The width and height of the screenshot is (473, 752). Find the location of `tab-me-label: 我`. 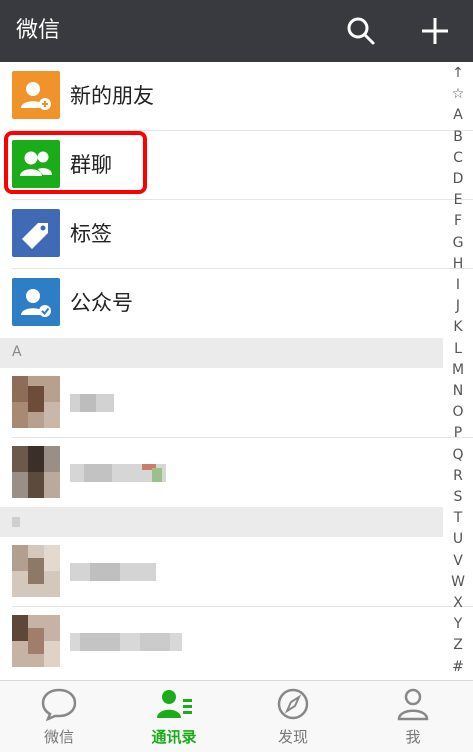

tab-me-label: 我 is located at coordinates (413, 737).